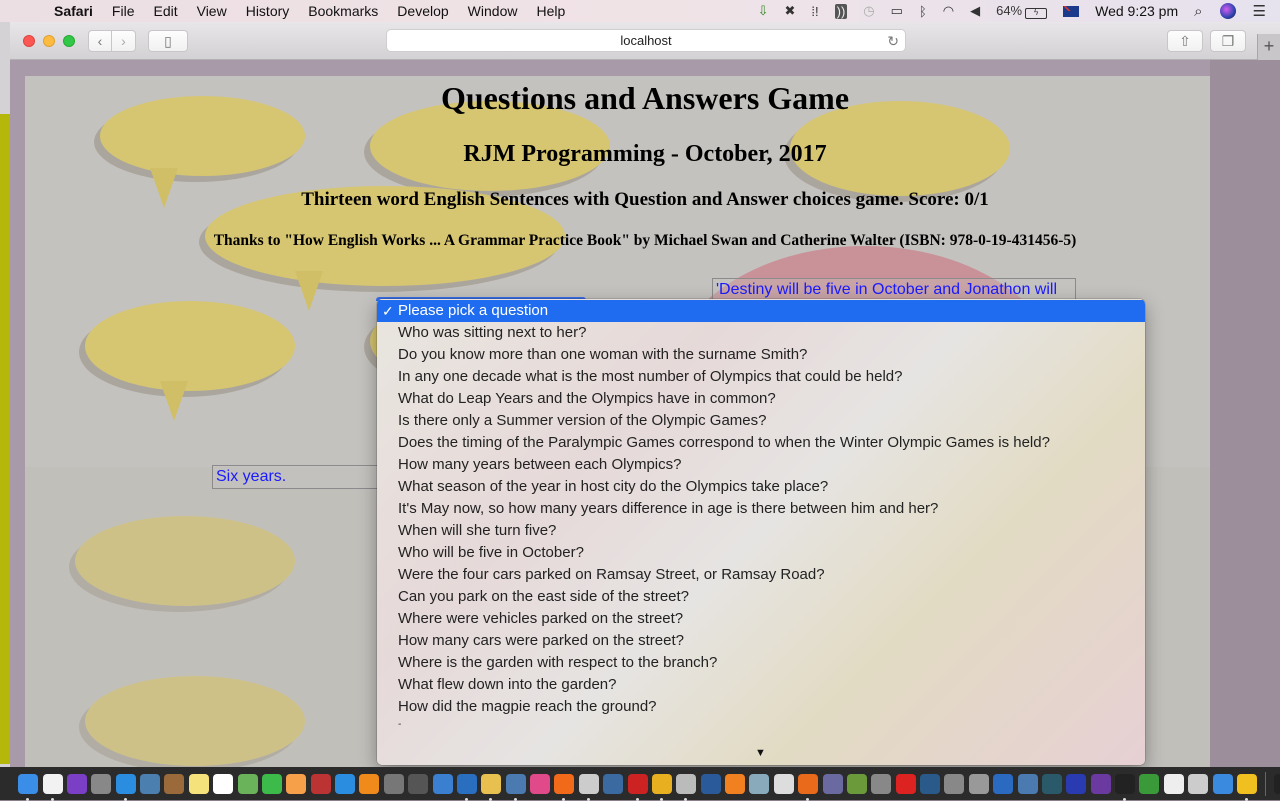 The width and height of the screenshot is (1280, 801). What do you see at coordinates (923, 11) in the screenshot?
I see `bluetooth-icon: ᛒ` at bounding box center [923, 11].